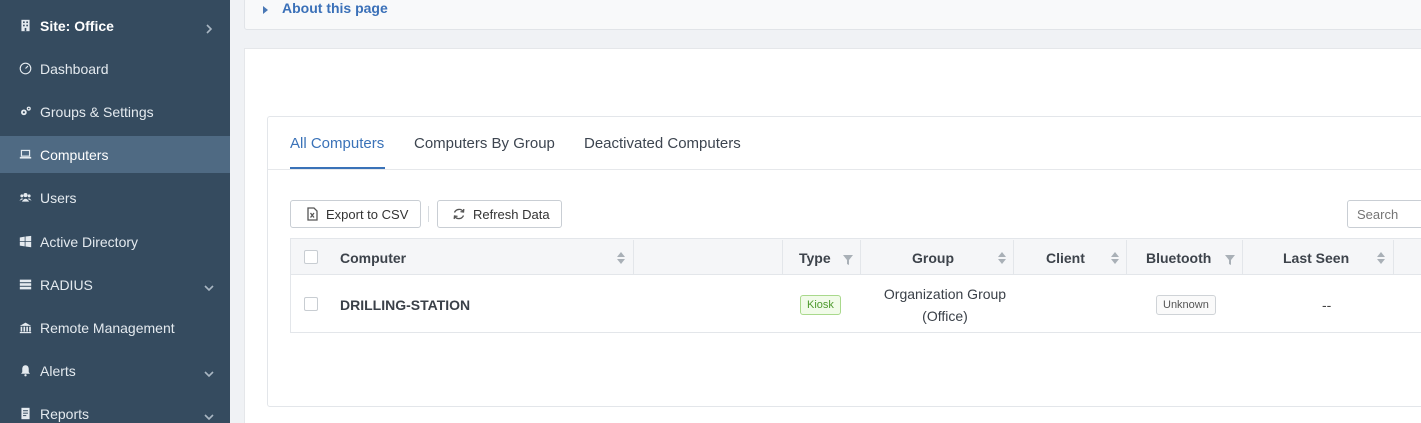  I want to click on refresh-icon, so click(459, 214).